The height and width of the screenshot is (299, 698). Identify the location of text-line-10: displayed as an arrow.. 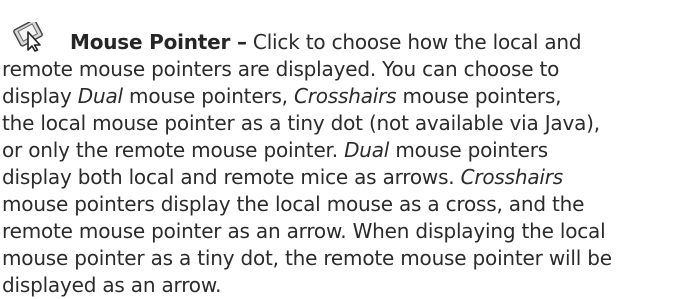
(112, 285).